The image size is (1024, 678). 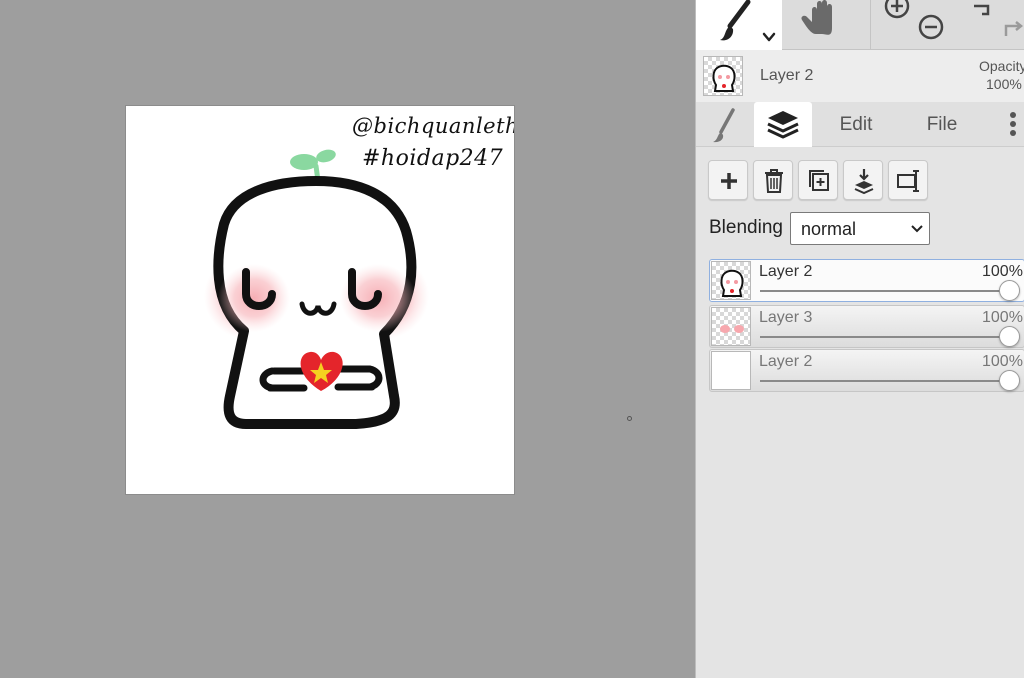 What do you see at coordinates (860, 228) in the screenshot?
I see `blending-mode-select: normal` at bounding box center [860, 228].